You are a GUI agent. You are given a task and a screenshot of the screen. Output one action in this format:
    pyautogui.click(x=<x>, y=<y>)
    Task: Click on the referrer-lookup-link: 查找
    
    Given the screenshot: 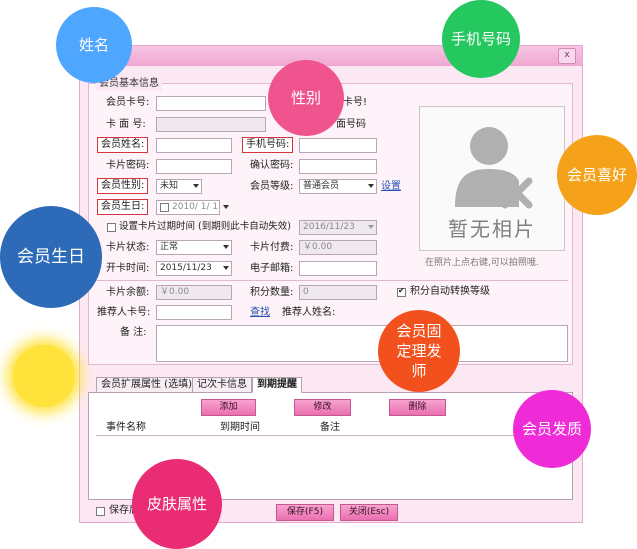 What is the action you would take?
    pyautogui.click(x=260, y=313)
    